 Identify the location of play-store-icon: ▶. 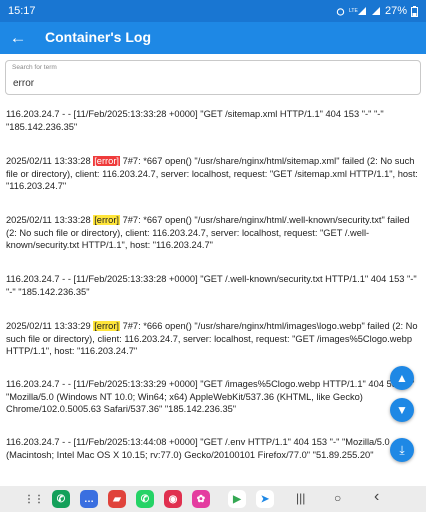
(237, 499).